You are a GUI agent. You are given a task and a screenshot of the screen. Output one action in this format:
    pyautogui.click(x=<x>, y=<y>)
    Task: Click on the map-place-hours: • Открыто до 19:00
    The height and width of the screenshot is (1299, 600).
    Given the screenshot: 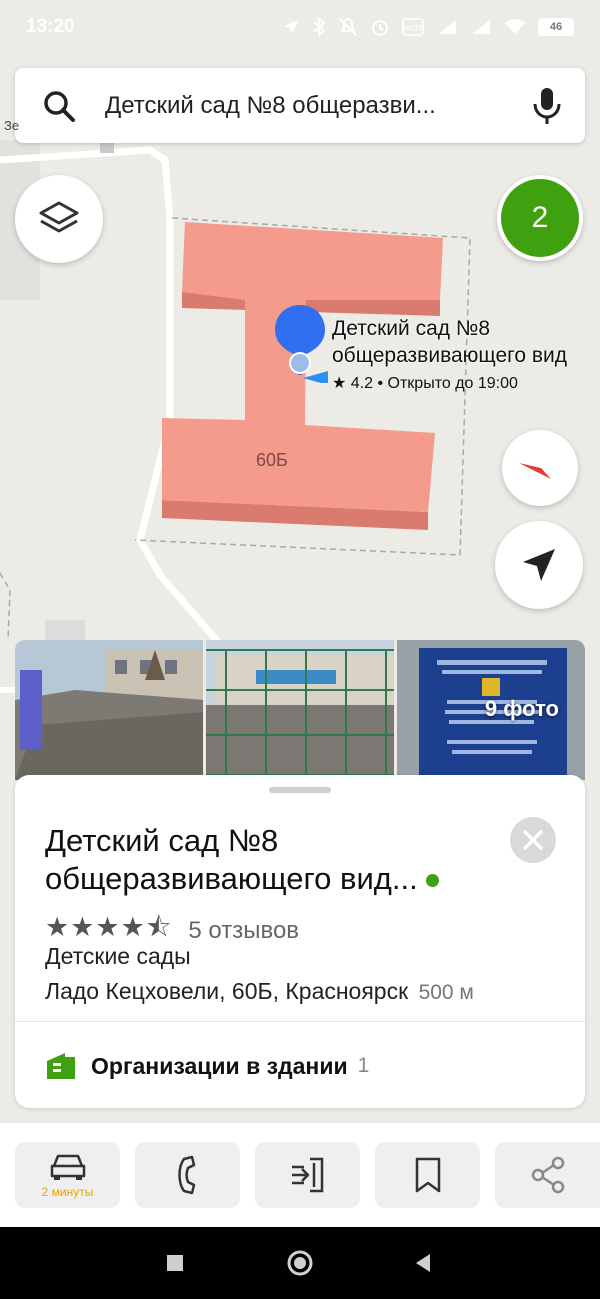 What is the action you would take?
    pyautogui.click(x=447, y=383)
    